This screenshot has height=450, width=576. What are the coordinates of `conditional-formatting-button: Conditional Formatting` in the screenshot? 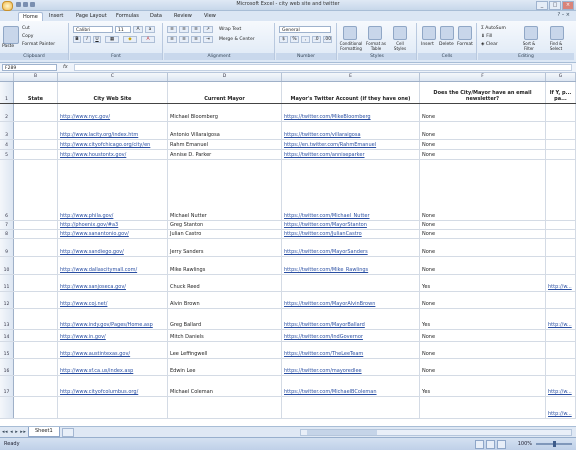 It's located at (351, 46).